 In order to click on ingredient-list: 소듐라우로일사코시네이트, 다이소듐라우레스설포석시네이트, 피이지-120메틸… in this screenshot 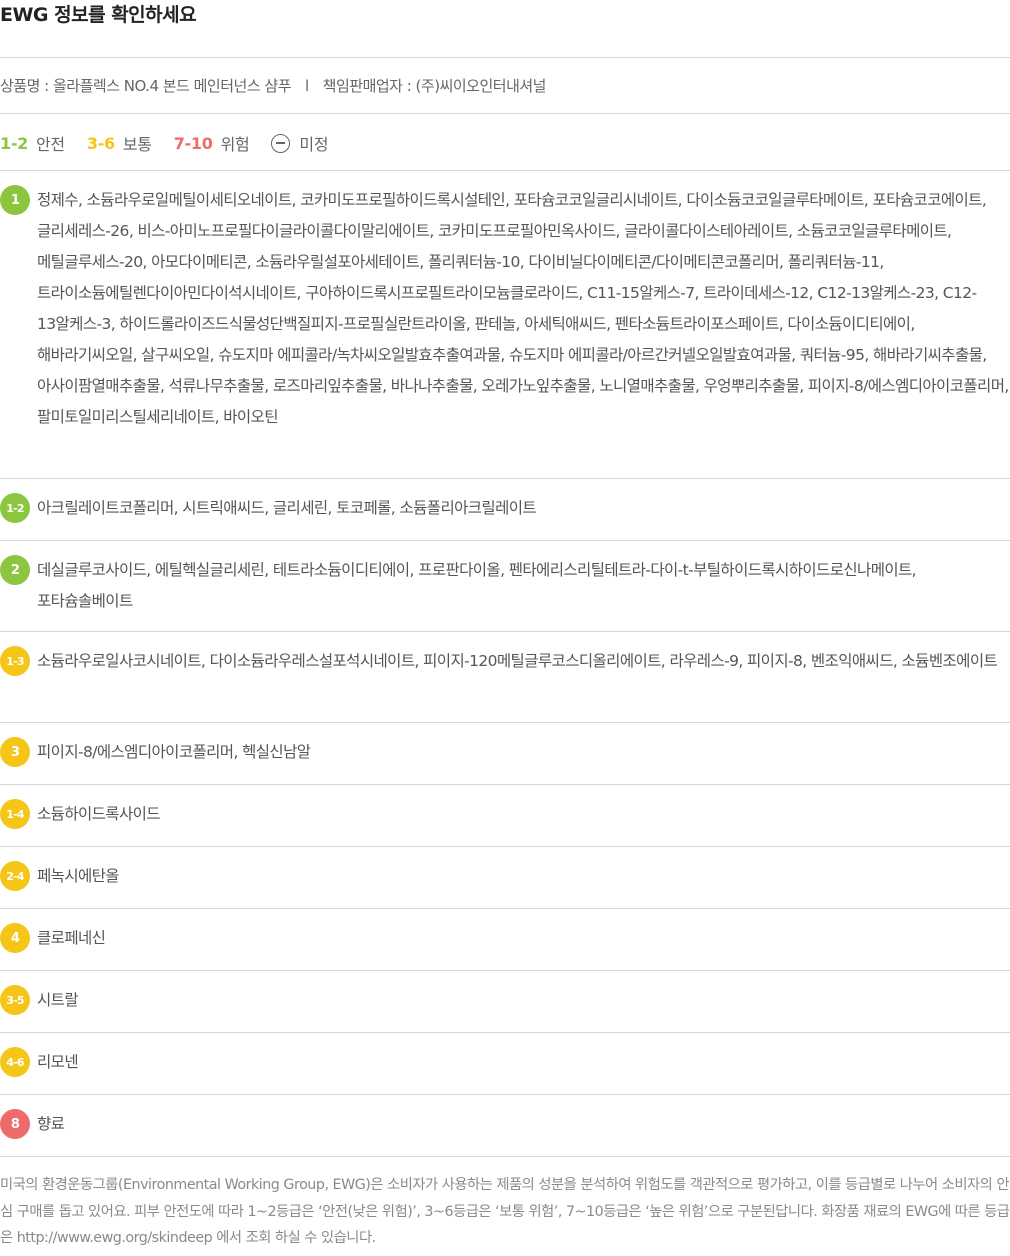, I will do `click(517, 661)`.